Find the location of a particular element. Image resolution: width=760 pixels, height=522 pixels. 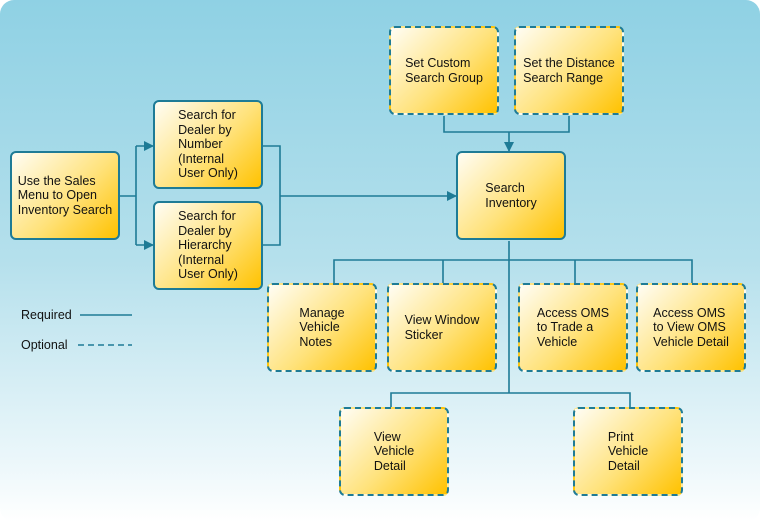

box-label-line: View is located at coordinates (387, 436).